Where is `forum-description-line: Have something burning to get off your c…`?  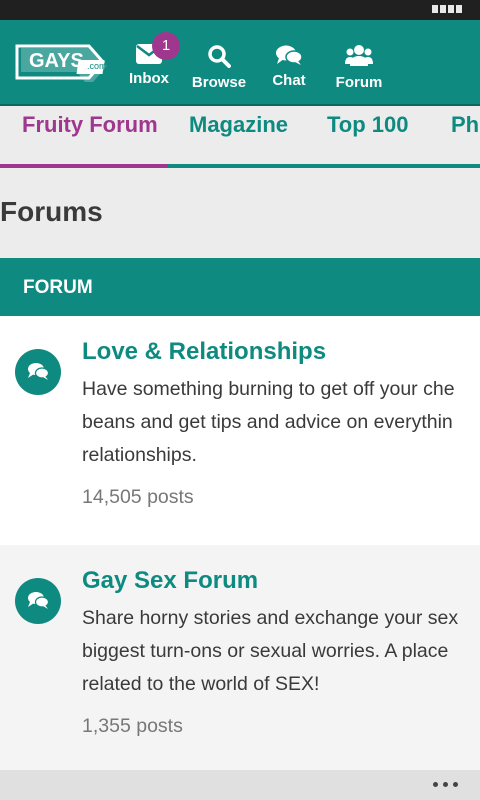
forum-description-line: Have something burning to get off your c… is located at coordinates (268, 389).